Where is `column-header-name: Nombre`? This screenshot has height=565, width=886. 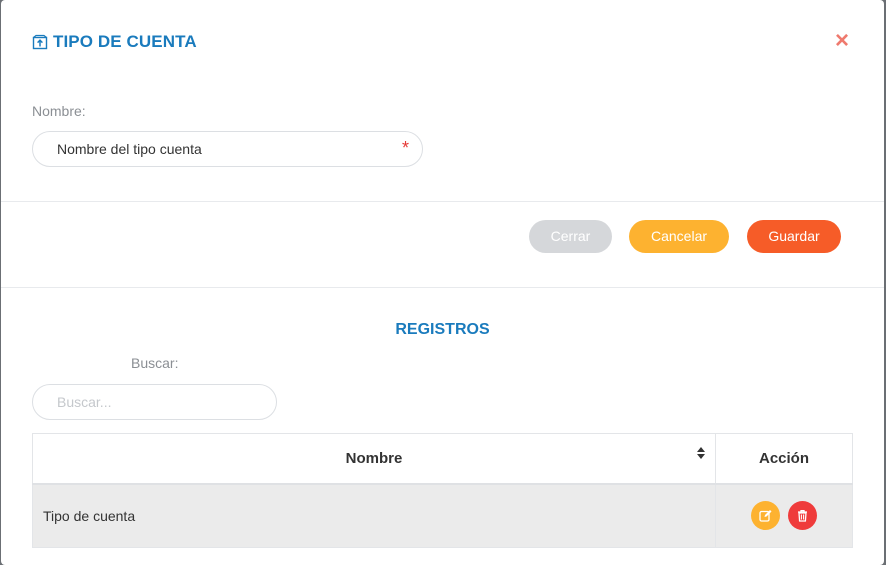 column-header-name: Nombre is located at coordinates (374, 459).